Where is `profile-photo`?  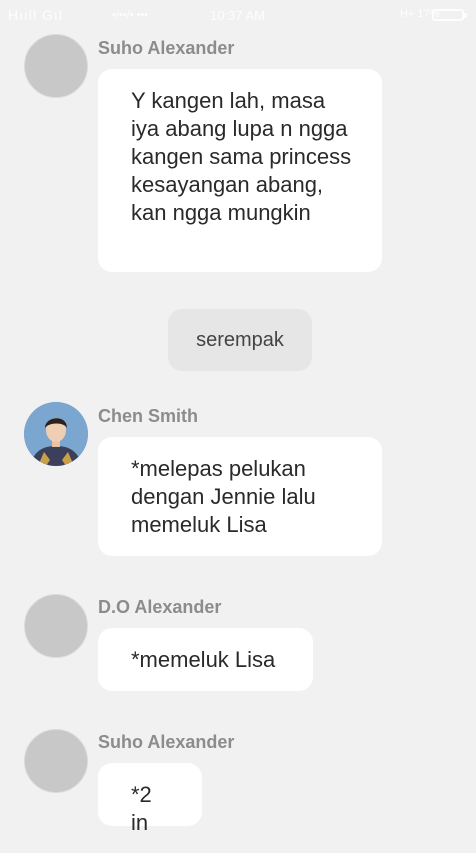
profile-photo is located at coordinates (56, 434).